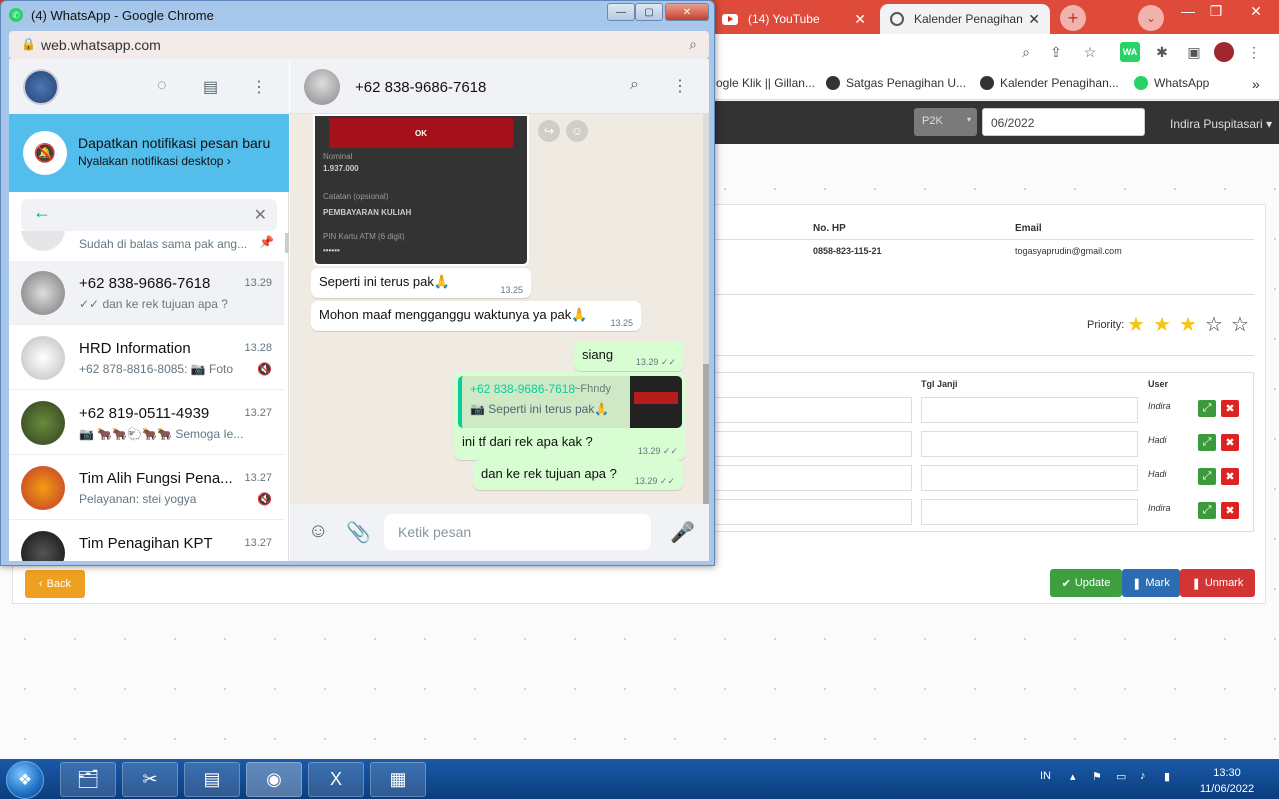 This screenshot has width=1279, height=799. I want to click on search-icon: ⌕, so click(634, 85).